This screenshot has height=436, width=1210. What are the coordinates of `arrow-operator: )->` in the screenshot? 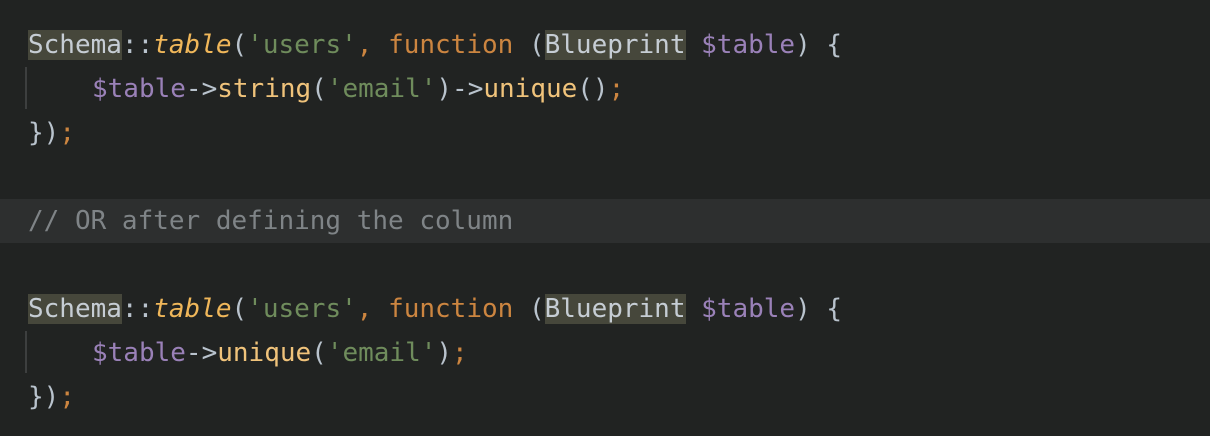 It's located at (460, 89).